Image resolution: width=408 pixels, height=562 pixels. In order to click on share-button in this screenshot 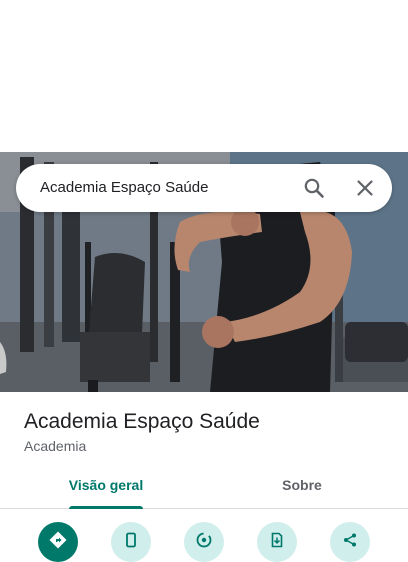, I will do `click(350, 542)`.